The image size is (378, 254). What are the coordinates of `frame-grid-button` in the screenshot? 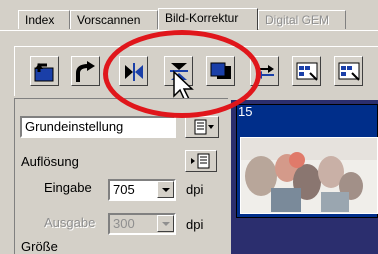 It's located at (306, 71).